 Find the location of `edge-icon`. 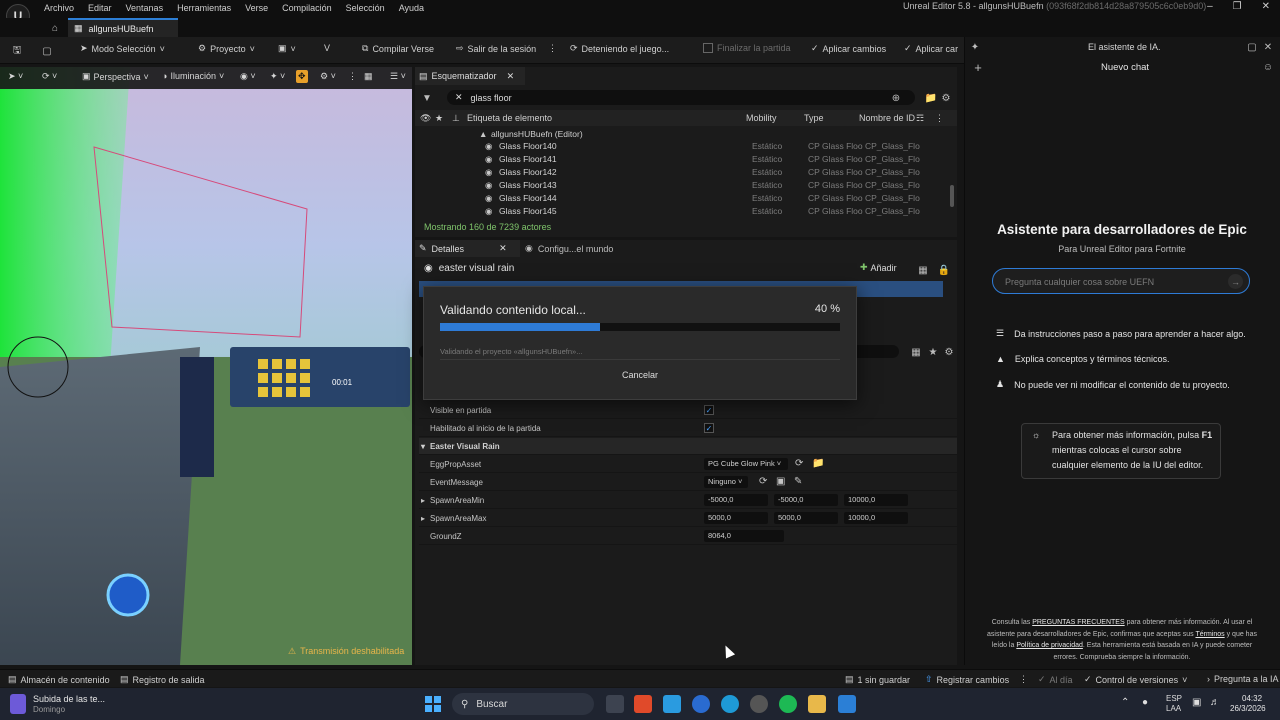

edge-icon is located at coordinates (730, 704).